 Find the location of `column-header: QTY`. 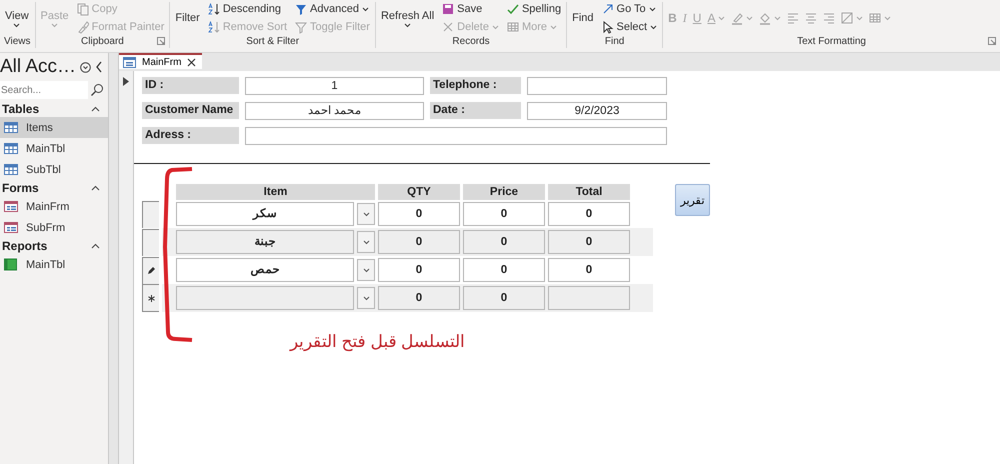

column-header: QTY is located at coordinates (419, 192).